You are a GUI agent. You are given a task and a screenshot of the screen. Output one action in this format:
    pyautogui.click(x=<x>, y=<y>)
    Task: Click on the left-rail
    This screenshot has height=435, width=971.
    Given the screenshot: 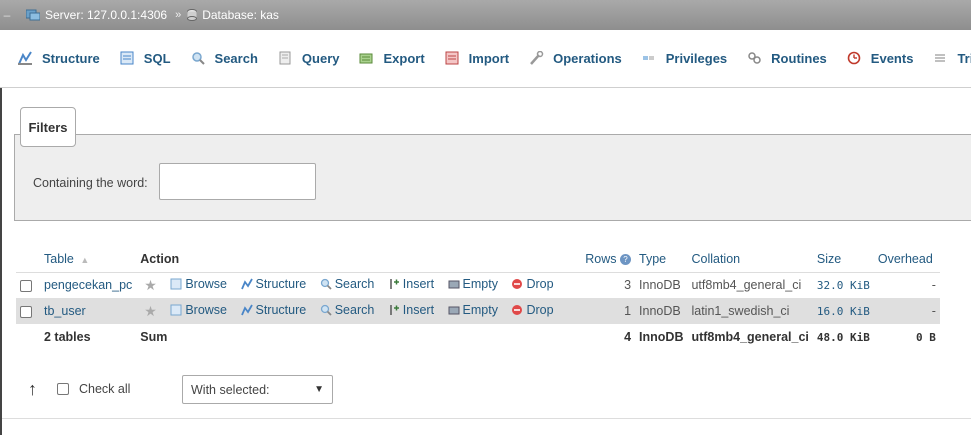 What is the action you would take?
    pyautogui.click(x=1, y=261)
    